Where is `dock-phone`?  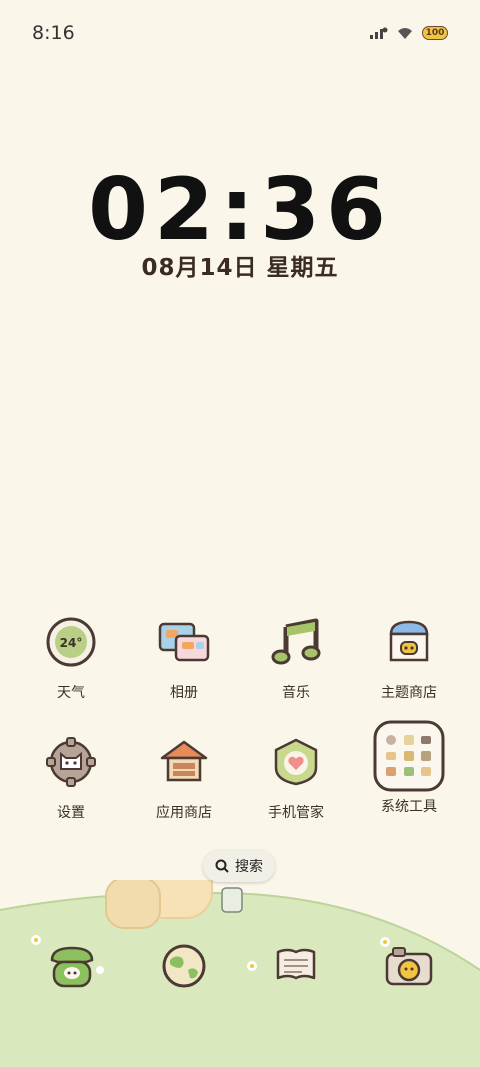
dock-phone is located at coordinates (72, 966).